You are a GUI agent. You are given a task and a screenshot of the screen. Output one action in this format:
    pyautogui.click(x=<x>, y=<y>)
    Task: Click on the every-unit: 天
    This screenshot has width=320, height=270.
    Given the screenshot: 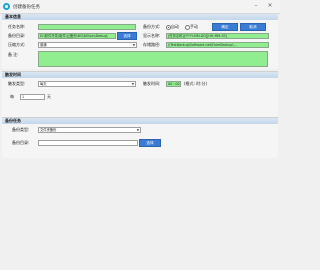 What is the action you would take?
    pyautogui.click(x=49, y=96)
    